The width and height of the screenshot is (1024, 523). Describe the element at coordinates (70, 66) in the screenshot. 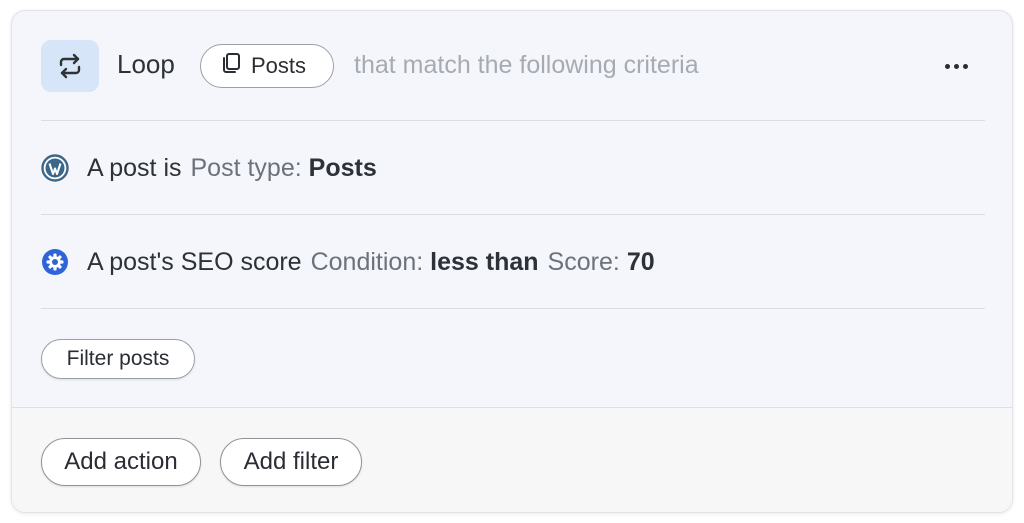

I see `loop-arrows-icon` at that location.